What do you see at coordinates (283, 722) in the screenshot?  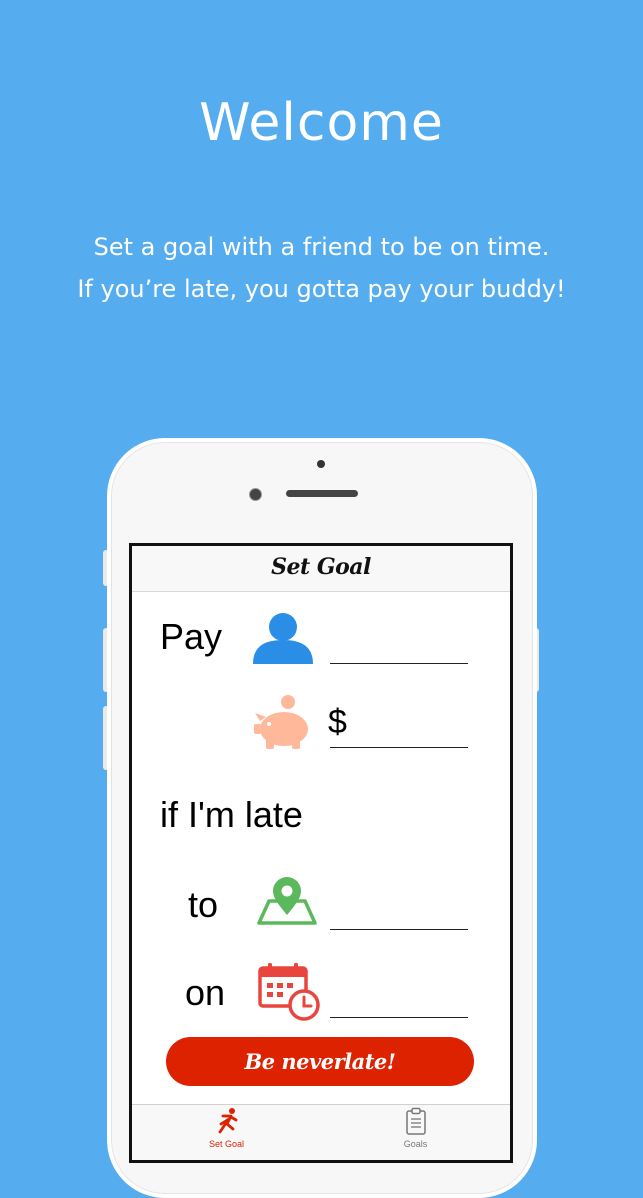 I see `piggy-bank-icon` at bounding box center [283, 722].